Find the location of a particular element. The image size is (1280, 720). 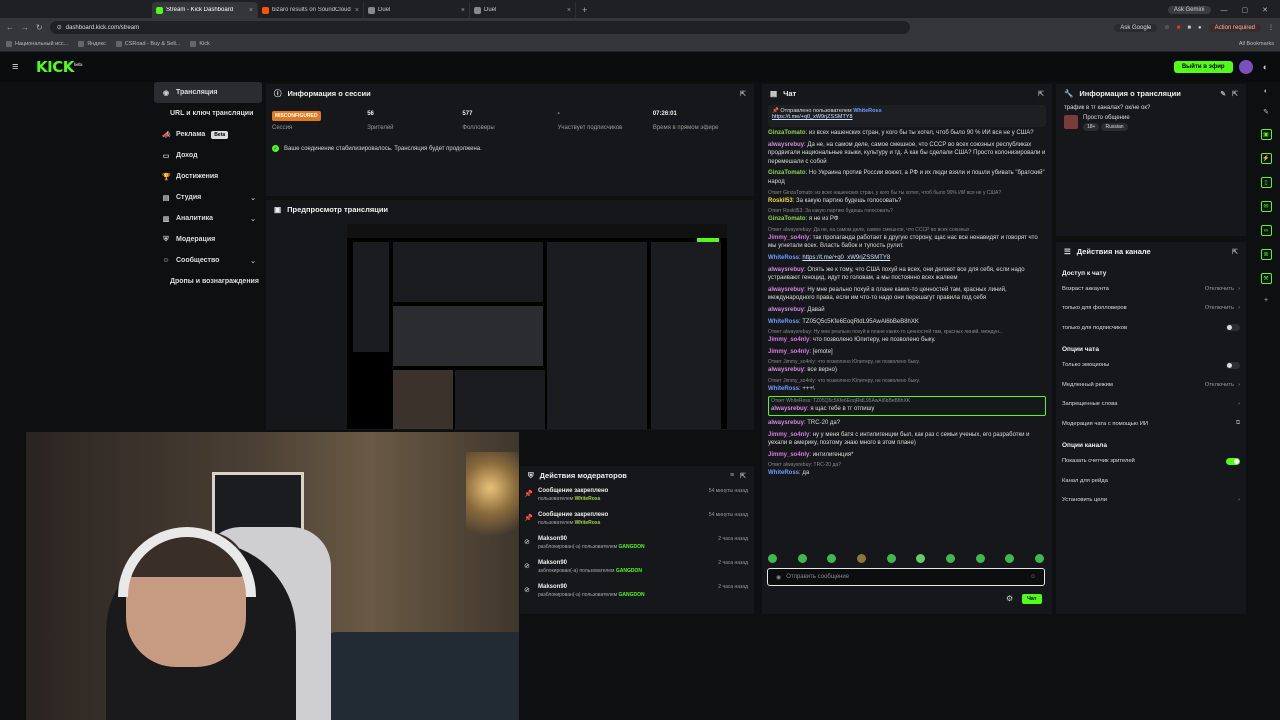

sidebar-item: 🏆 Достижения is located at coordinates (208, 176).